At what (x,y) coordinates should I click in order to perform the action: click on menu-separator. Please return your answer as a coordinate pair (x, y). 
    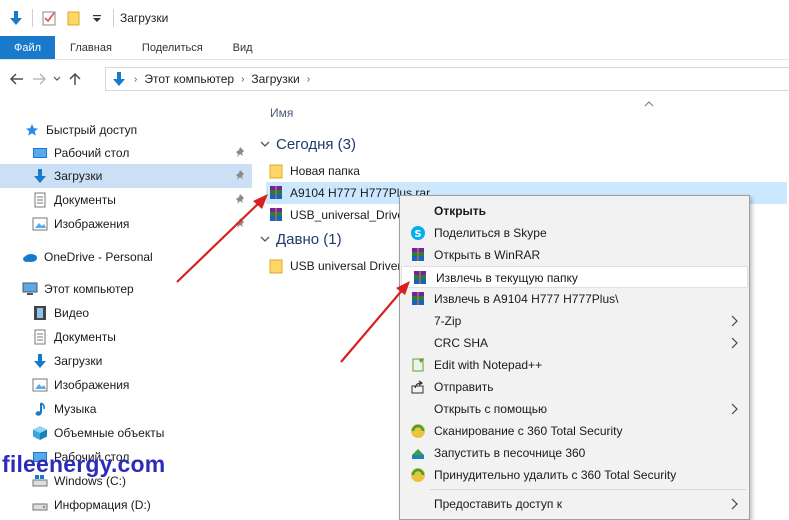
    Looking at the image, I should click on (588, 489).